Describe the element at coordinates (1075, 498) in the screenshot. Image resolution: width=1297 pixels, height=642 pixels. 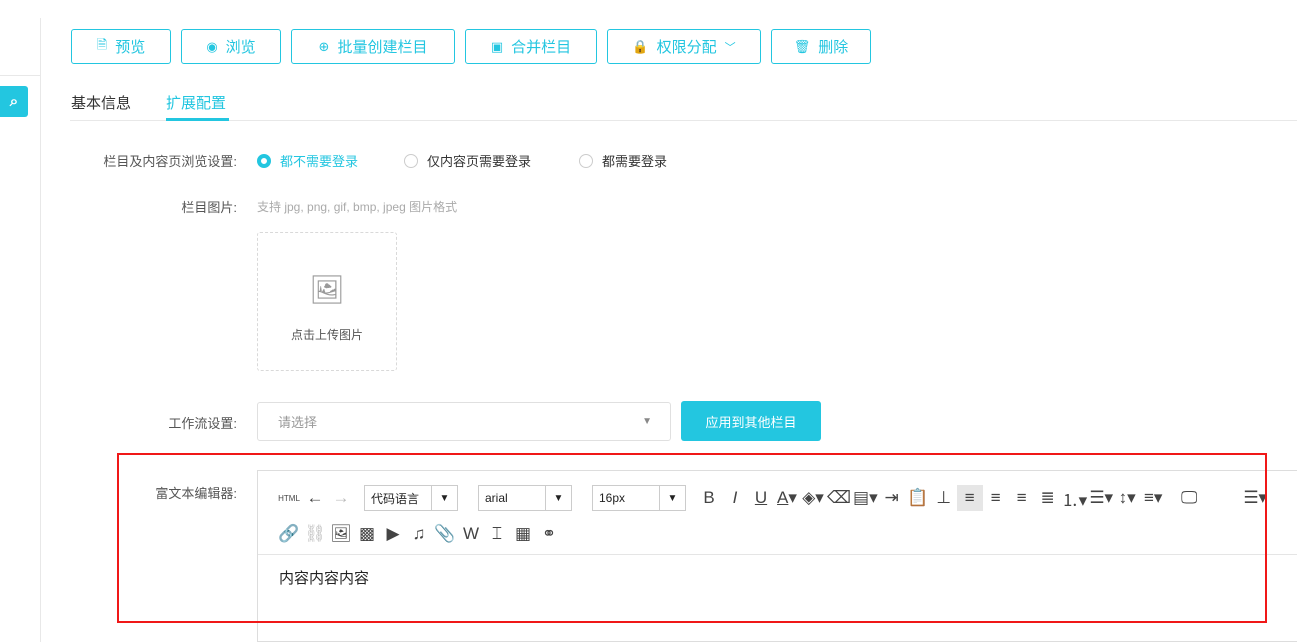
I see `ordered-list-icon: ⒈▾` at that location.